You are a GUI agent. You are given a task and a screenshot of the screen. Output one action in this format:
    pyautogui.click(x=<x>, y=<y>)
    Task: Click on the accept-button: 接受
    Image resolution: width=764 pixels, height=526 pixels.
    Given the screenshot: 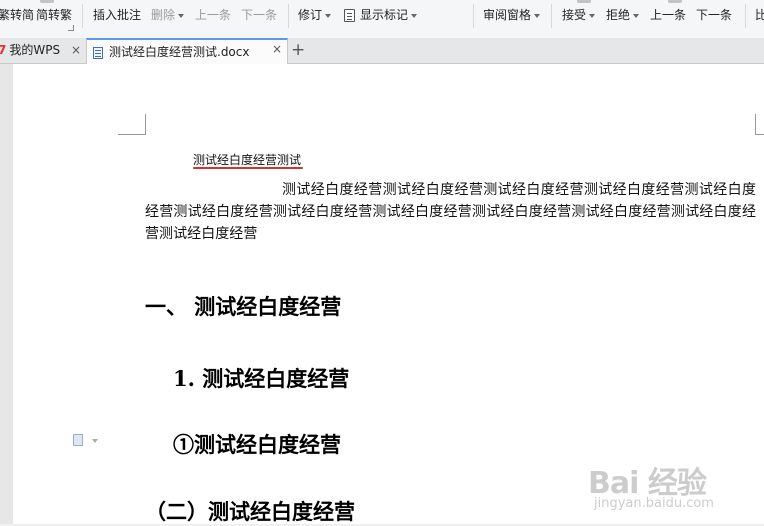 What is the action you would take?
    pyautogui.click(x=579, y=15)
    